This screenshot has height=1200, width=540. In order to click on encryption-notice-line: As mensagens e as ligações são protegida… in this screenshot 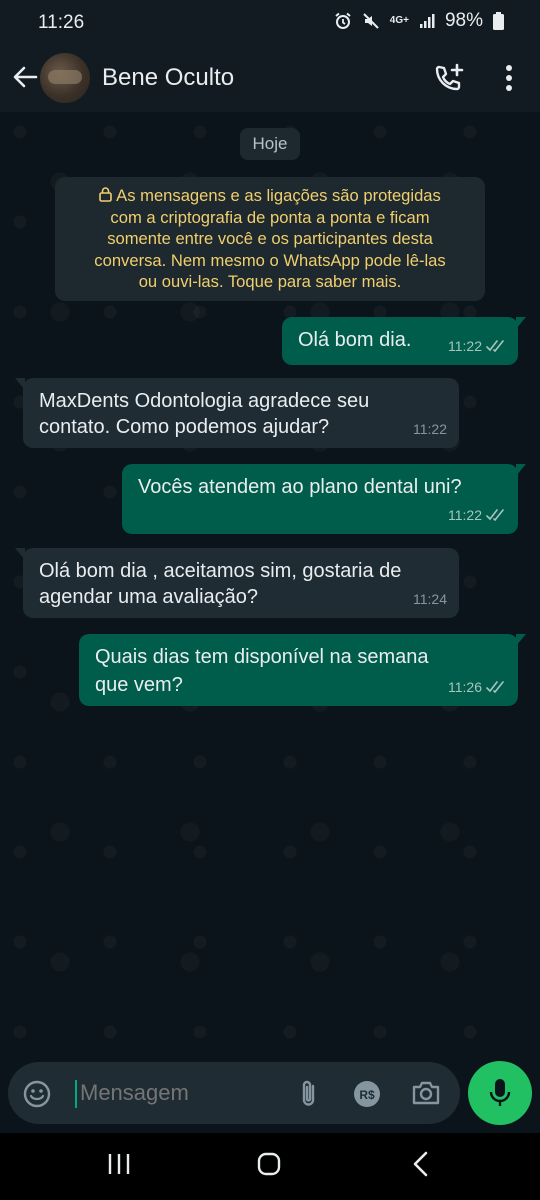, I will do `click(270, 196)`.